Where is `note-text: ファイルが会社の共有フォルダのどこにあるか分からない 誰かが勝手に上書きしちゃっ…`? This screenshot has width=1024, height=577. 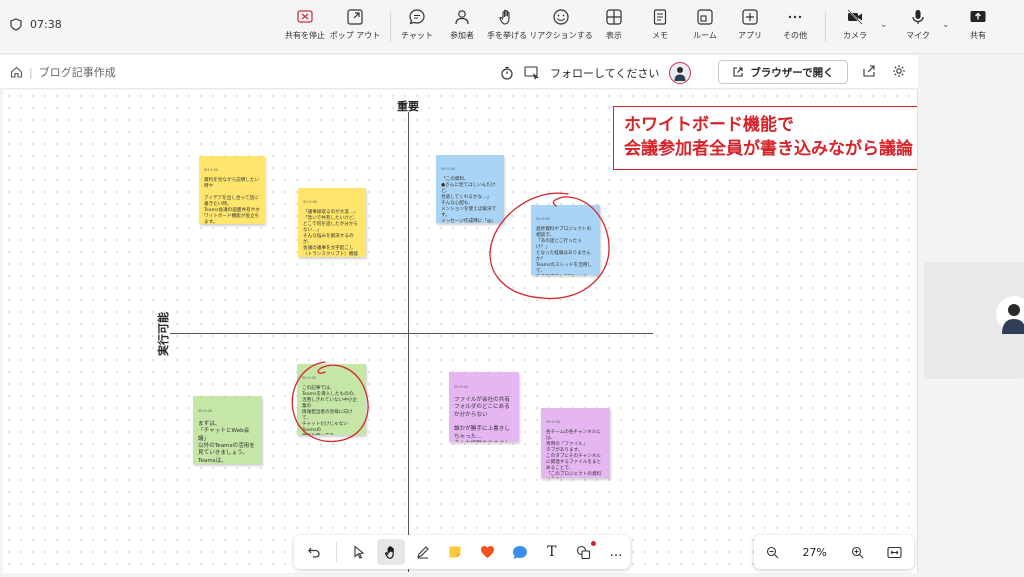
note-text: ファイルが会社の共有フォルダのどこにあるか分からない 誰かが勝手に上書きしちゃっ… is located at coordinates (482, 419).